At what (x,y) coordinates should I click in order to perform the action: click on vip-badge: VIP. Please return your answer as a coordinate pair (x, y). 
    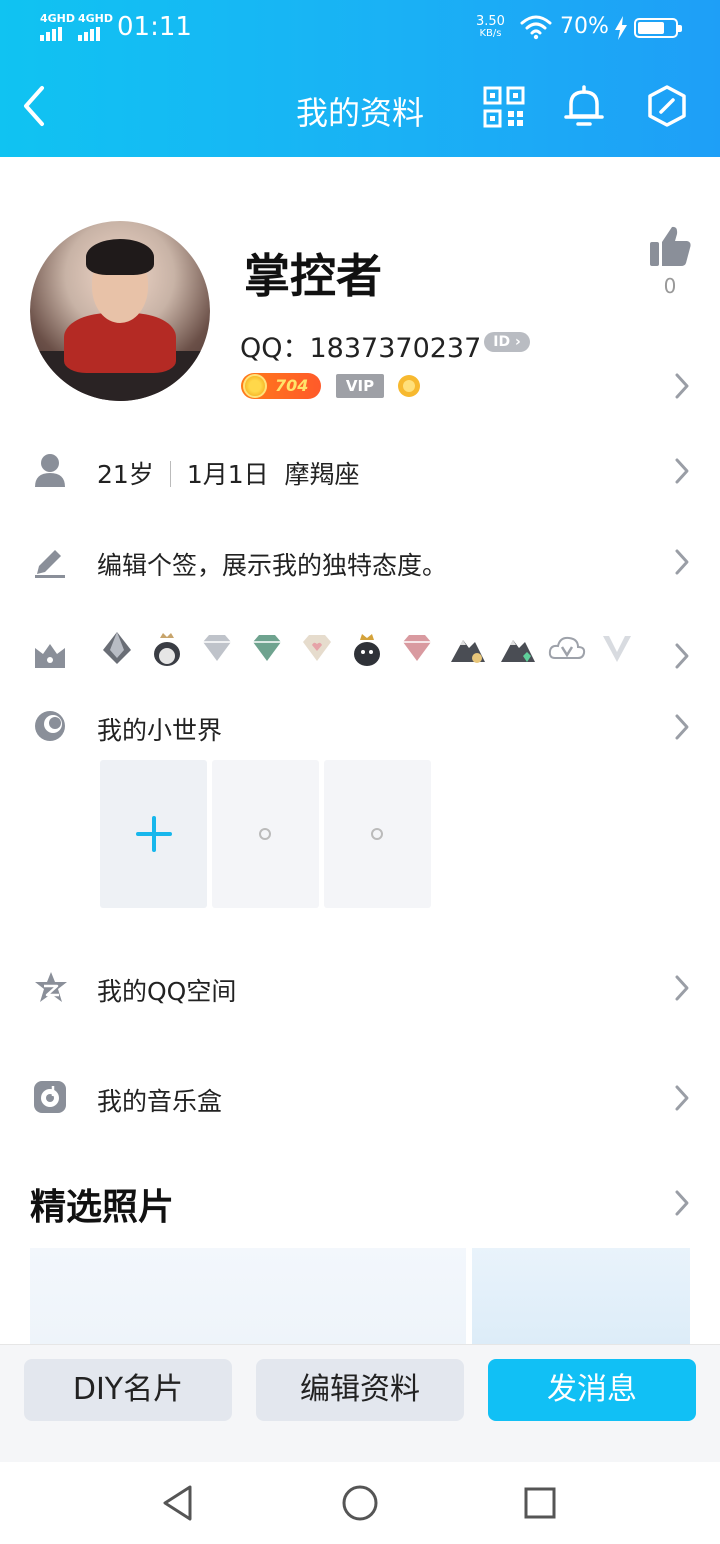
    Looking at the image, I should click on (360, 386).